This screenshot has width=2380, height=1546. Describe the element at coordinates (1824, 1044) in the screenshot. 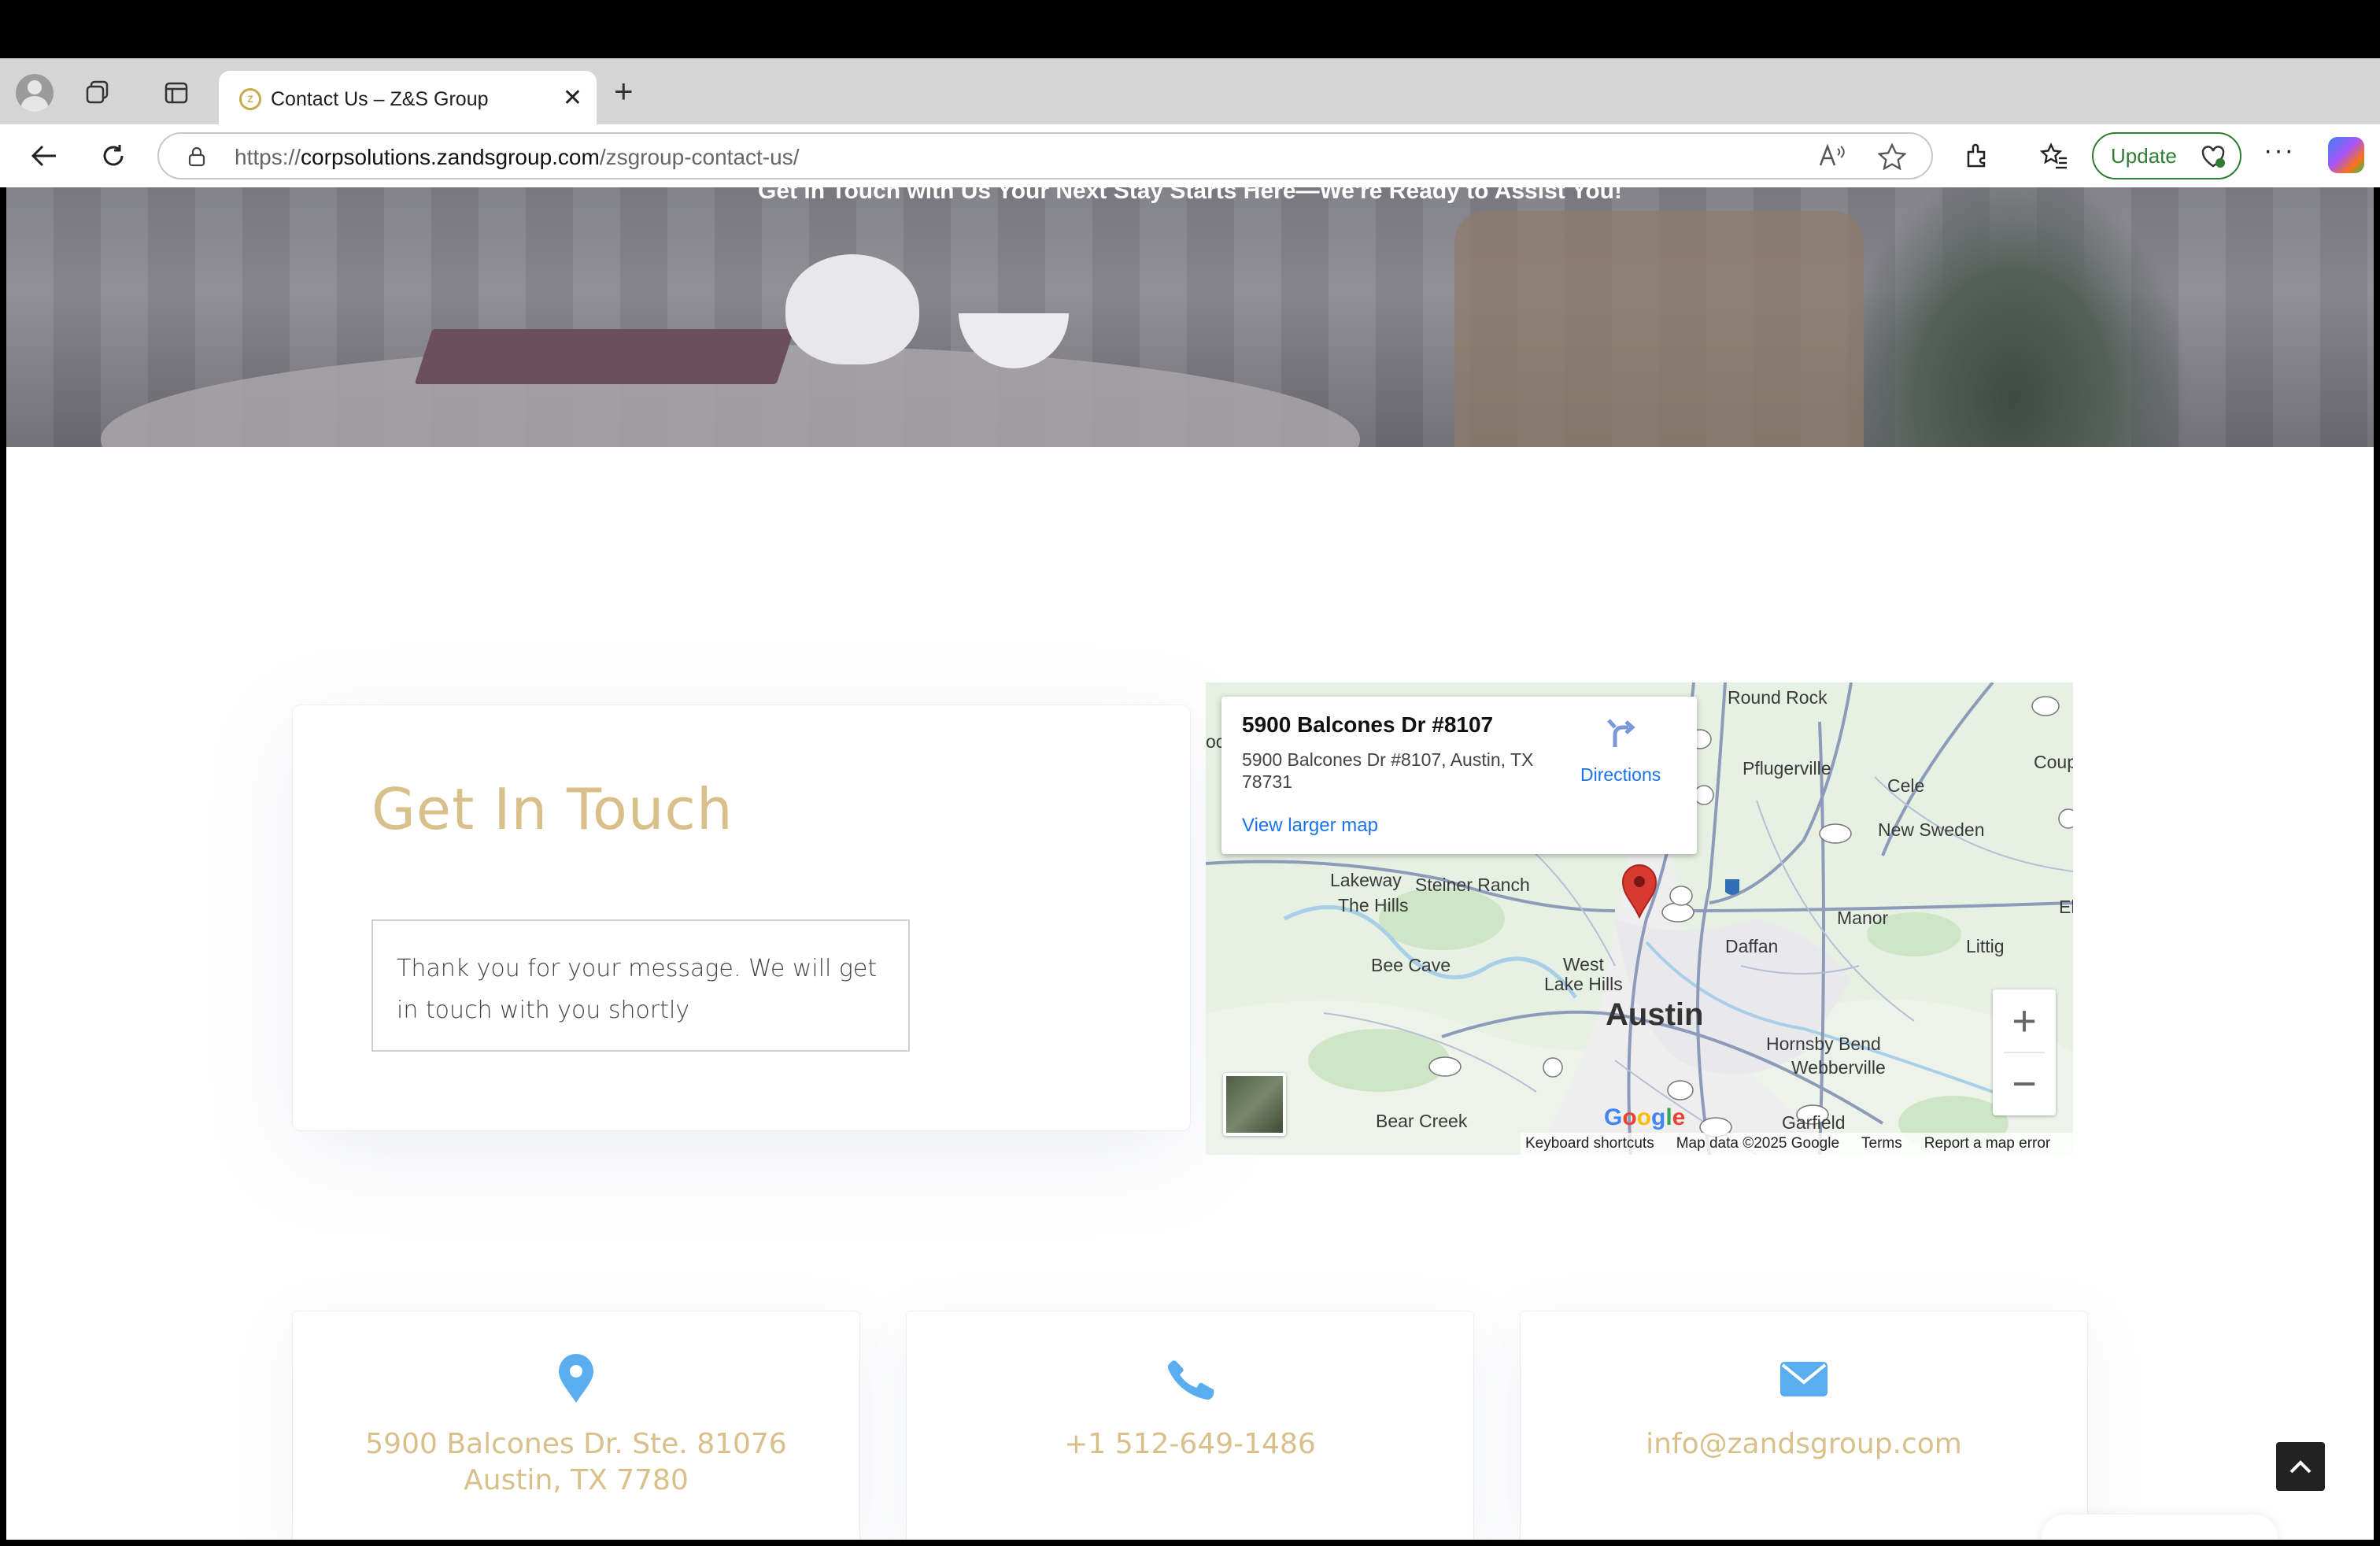

I see `map-label-hornsby-bend: Hornsby Bend` at that location.